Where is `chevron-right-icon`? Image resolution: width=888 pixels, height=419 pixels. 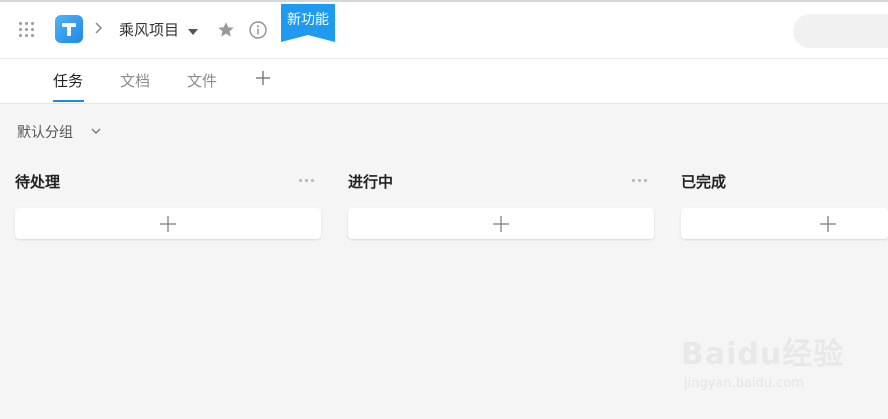
chevron-right-icon is located at coordinates (99, 28).